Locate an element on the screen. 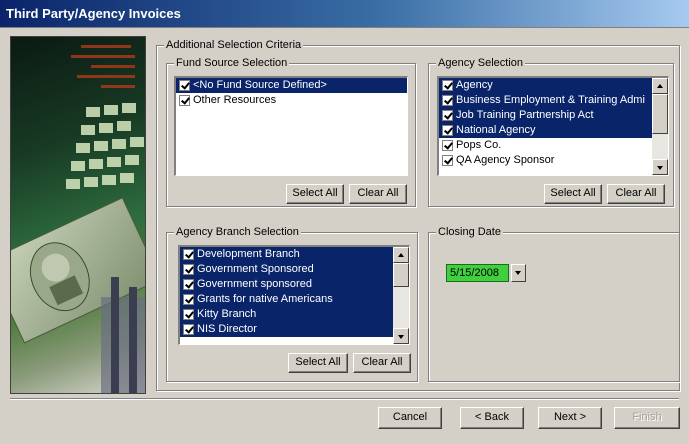 The image size is (689, 444). fund-source-legend: Fund Source Selection is located at coordinates (232, 63).